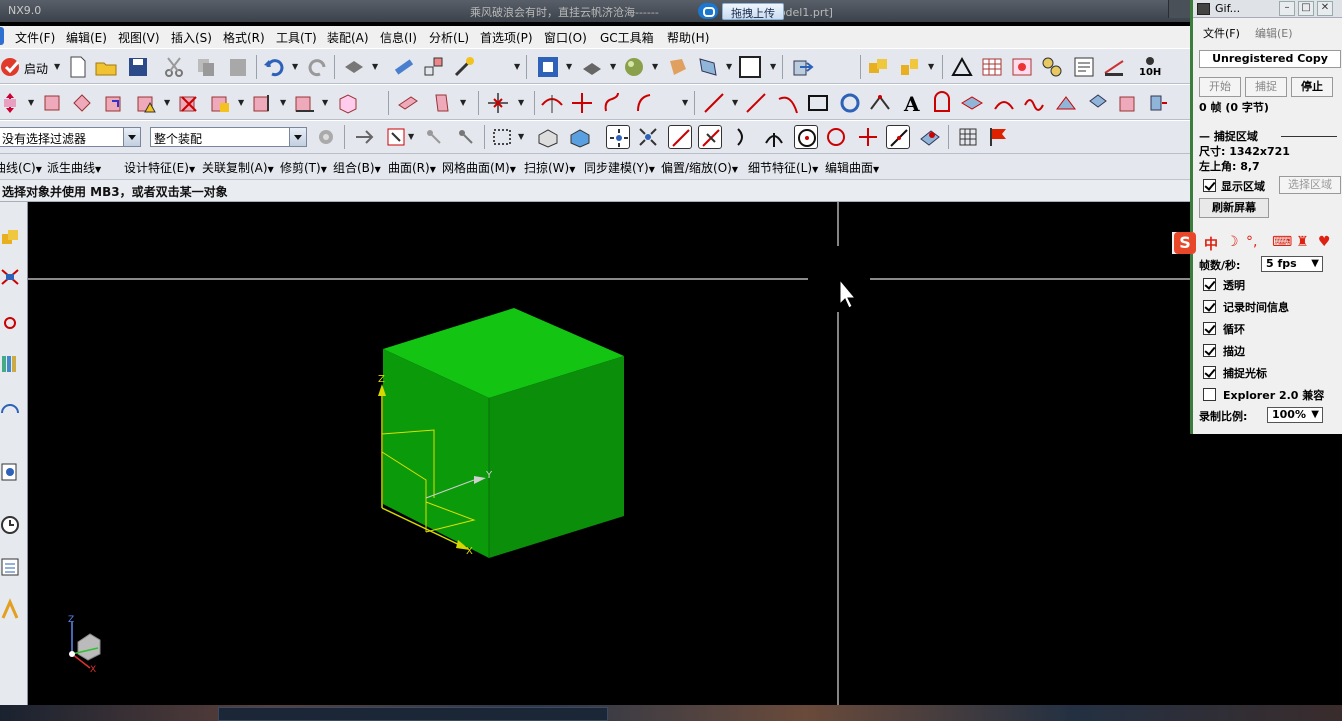  Describe the element at coordinates (818, 103) in the screenshot. I see `rectangle-icon` at that location.